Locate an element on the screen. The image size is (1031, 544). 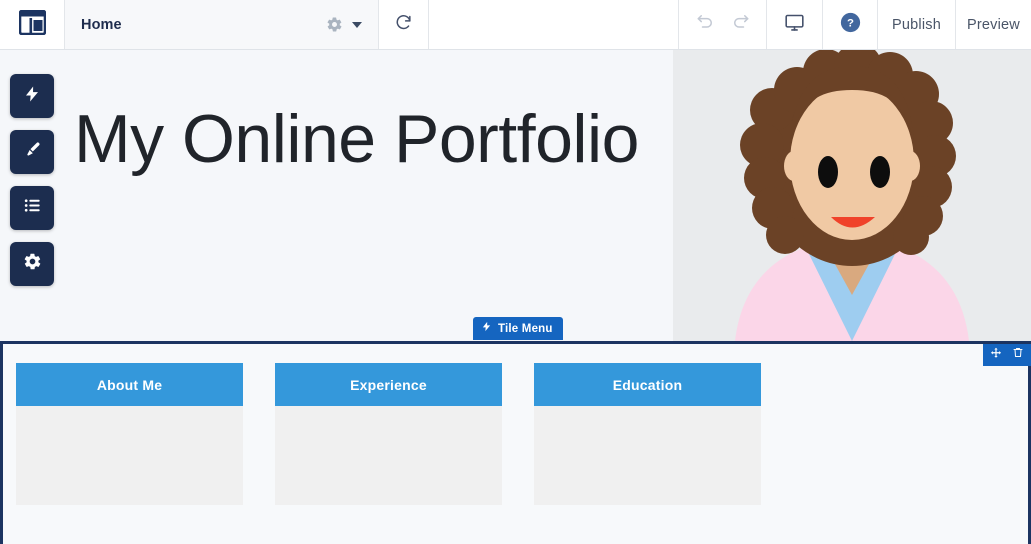
toolbar-spacer is located at coordinates (554, 24).